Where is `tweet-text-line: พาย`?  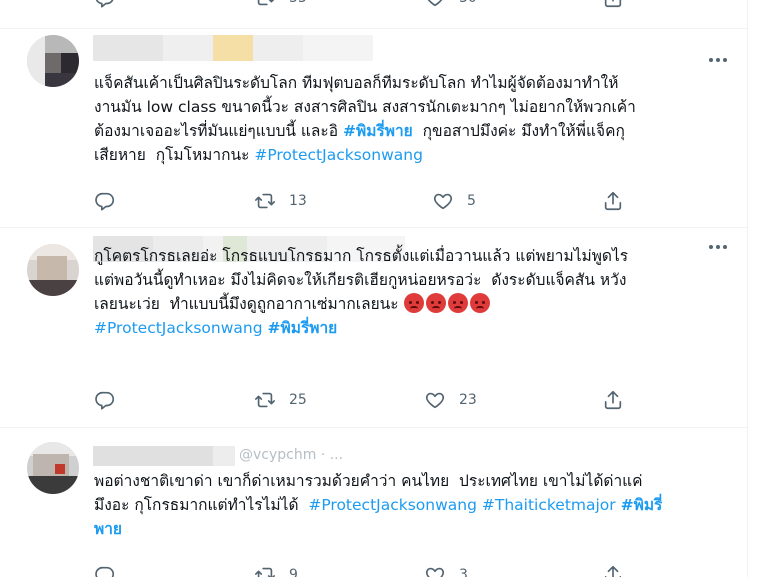
tweet-text-line: พาย is located at coordinates (414, 529).